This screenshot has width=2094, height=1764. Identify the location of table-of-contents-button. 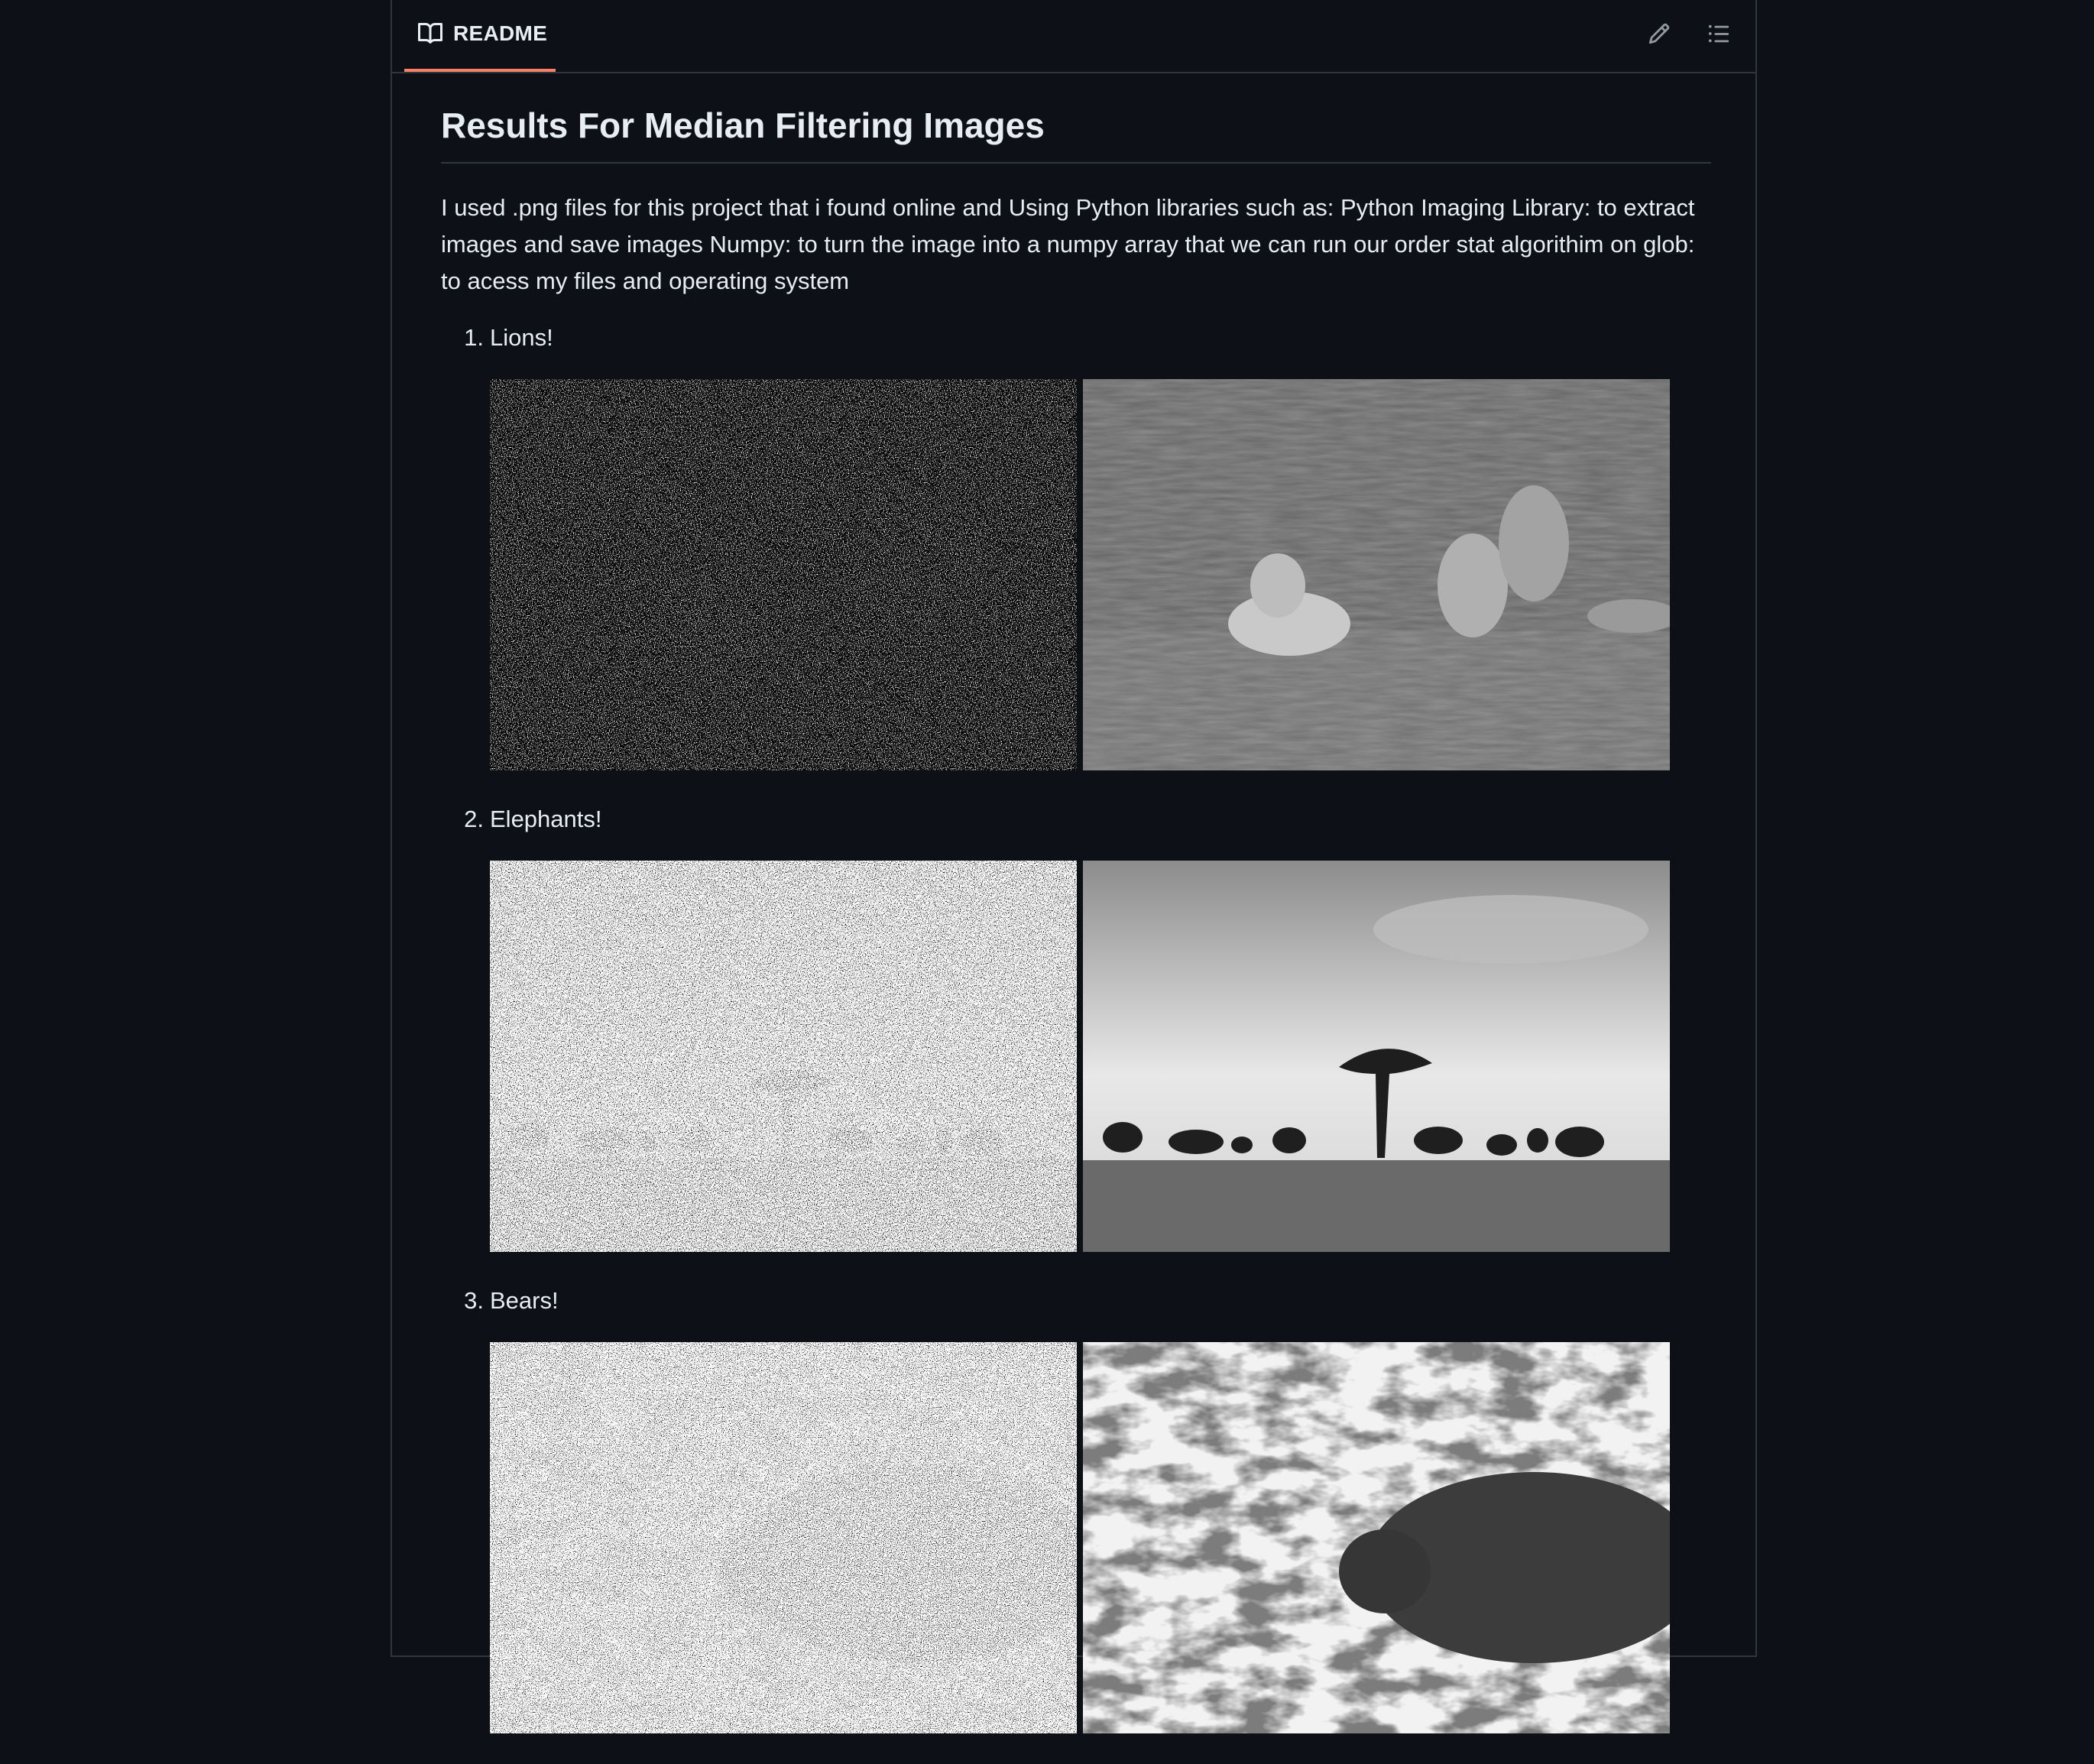
(1719, 35).